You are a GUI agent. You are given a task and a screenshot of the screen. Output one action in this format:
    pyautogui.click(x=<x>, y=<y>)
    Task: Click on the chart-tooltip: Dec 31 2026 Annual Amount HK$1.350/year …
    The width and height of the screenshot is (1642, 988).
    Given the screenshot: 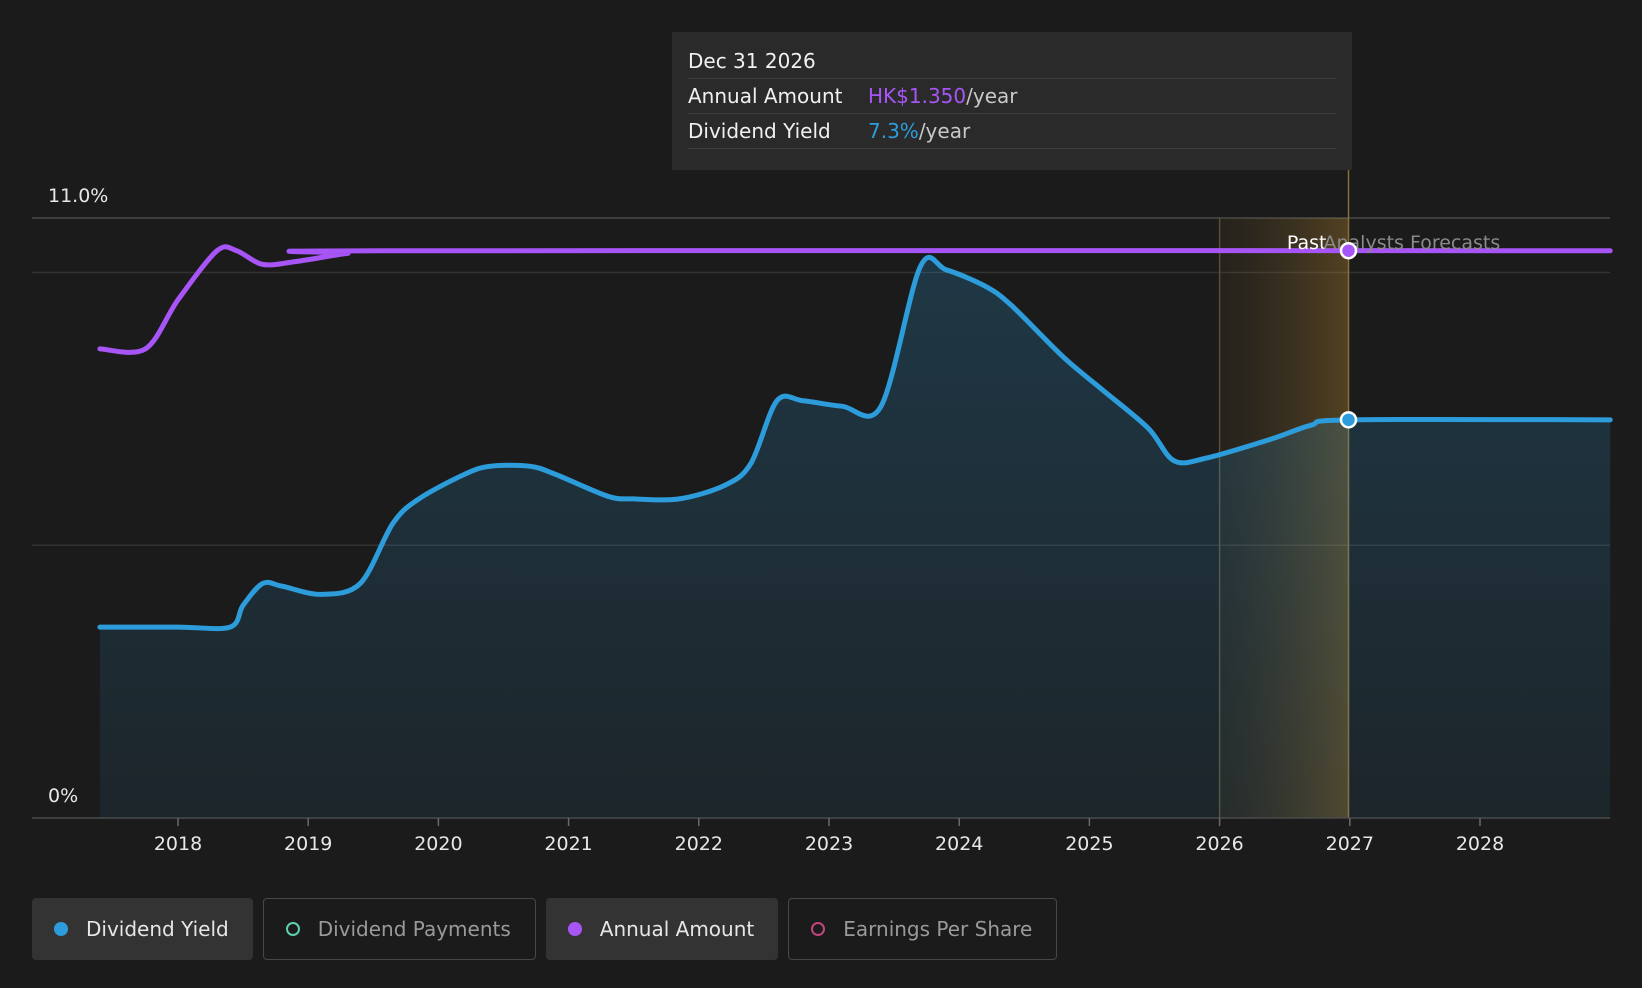 What is the action you would take?
    pyautogui.click(x=1012, y=101)
    